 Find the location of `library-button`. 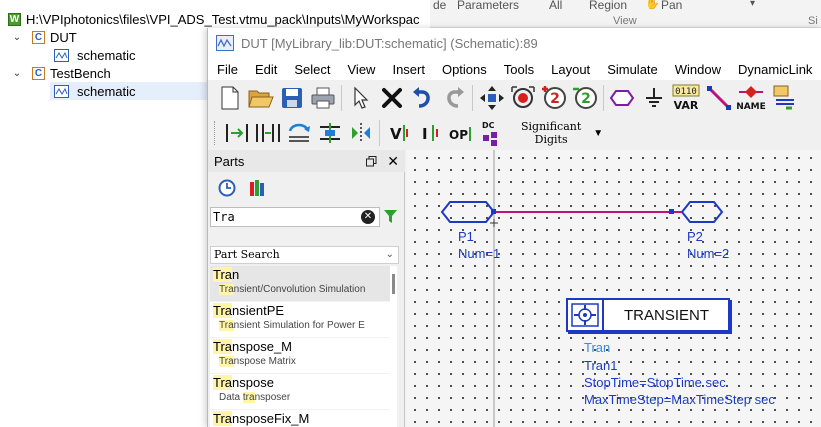

library-button is located at coordinates (258, 189).